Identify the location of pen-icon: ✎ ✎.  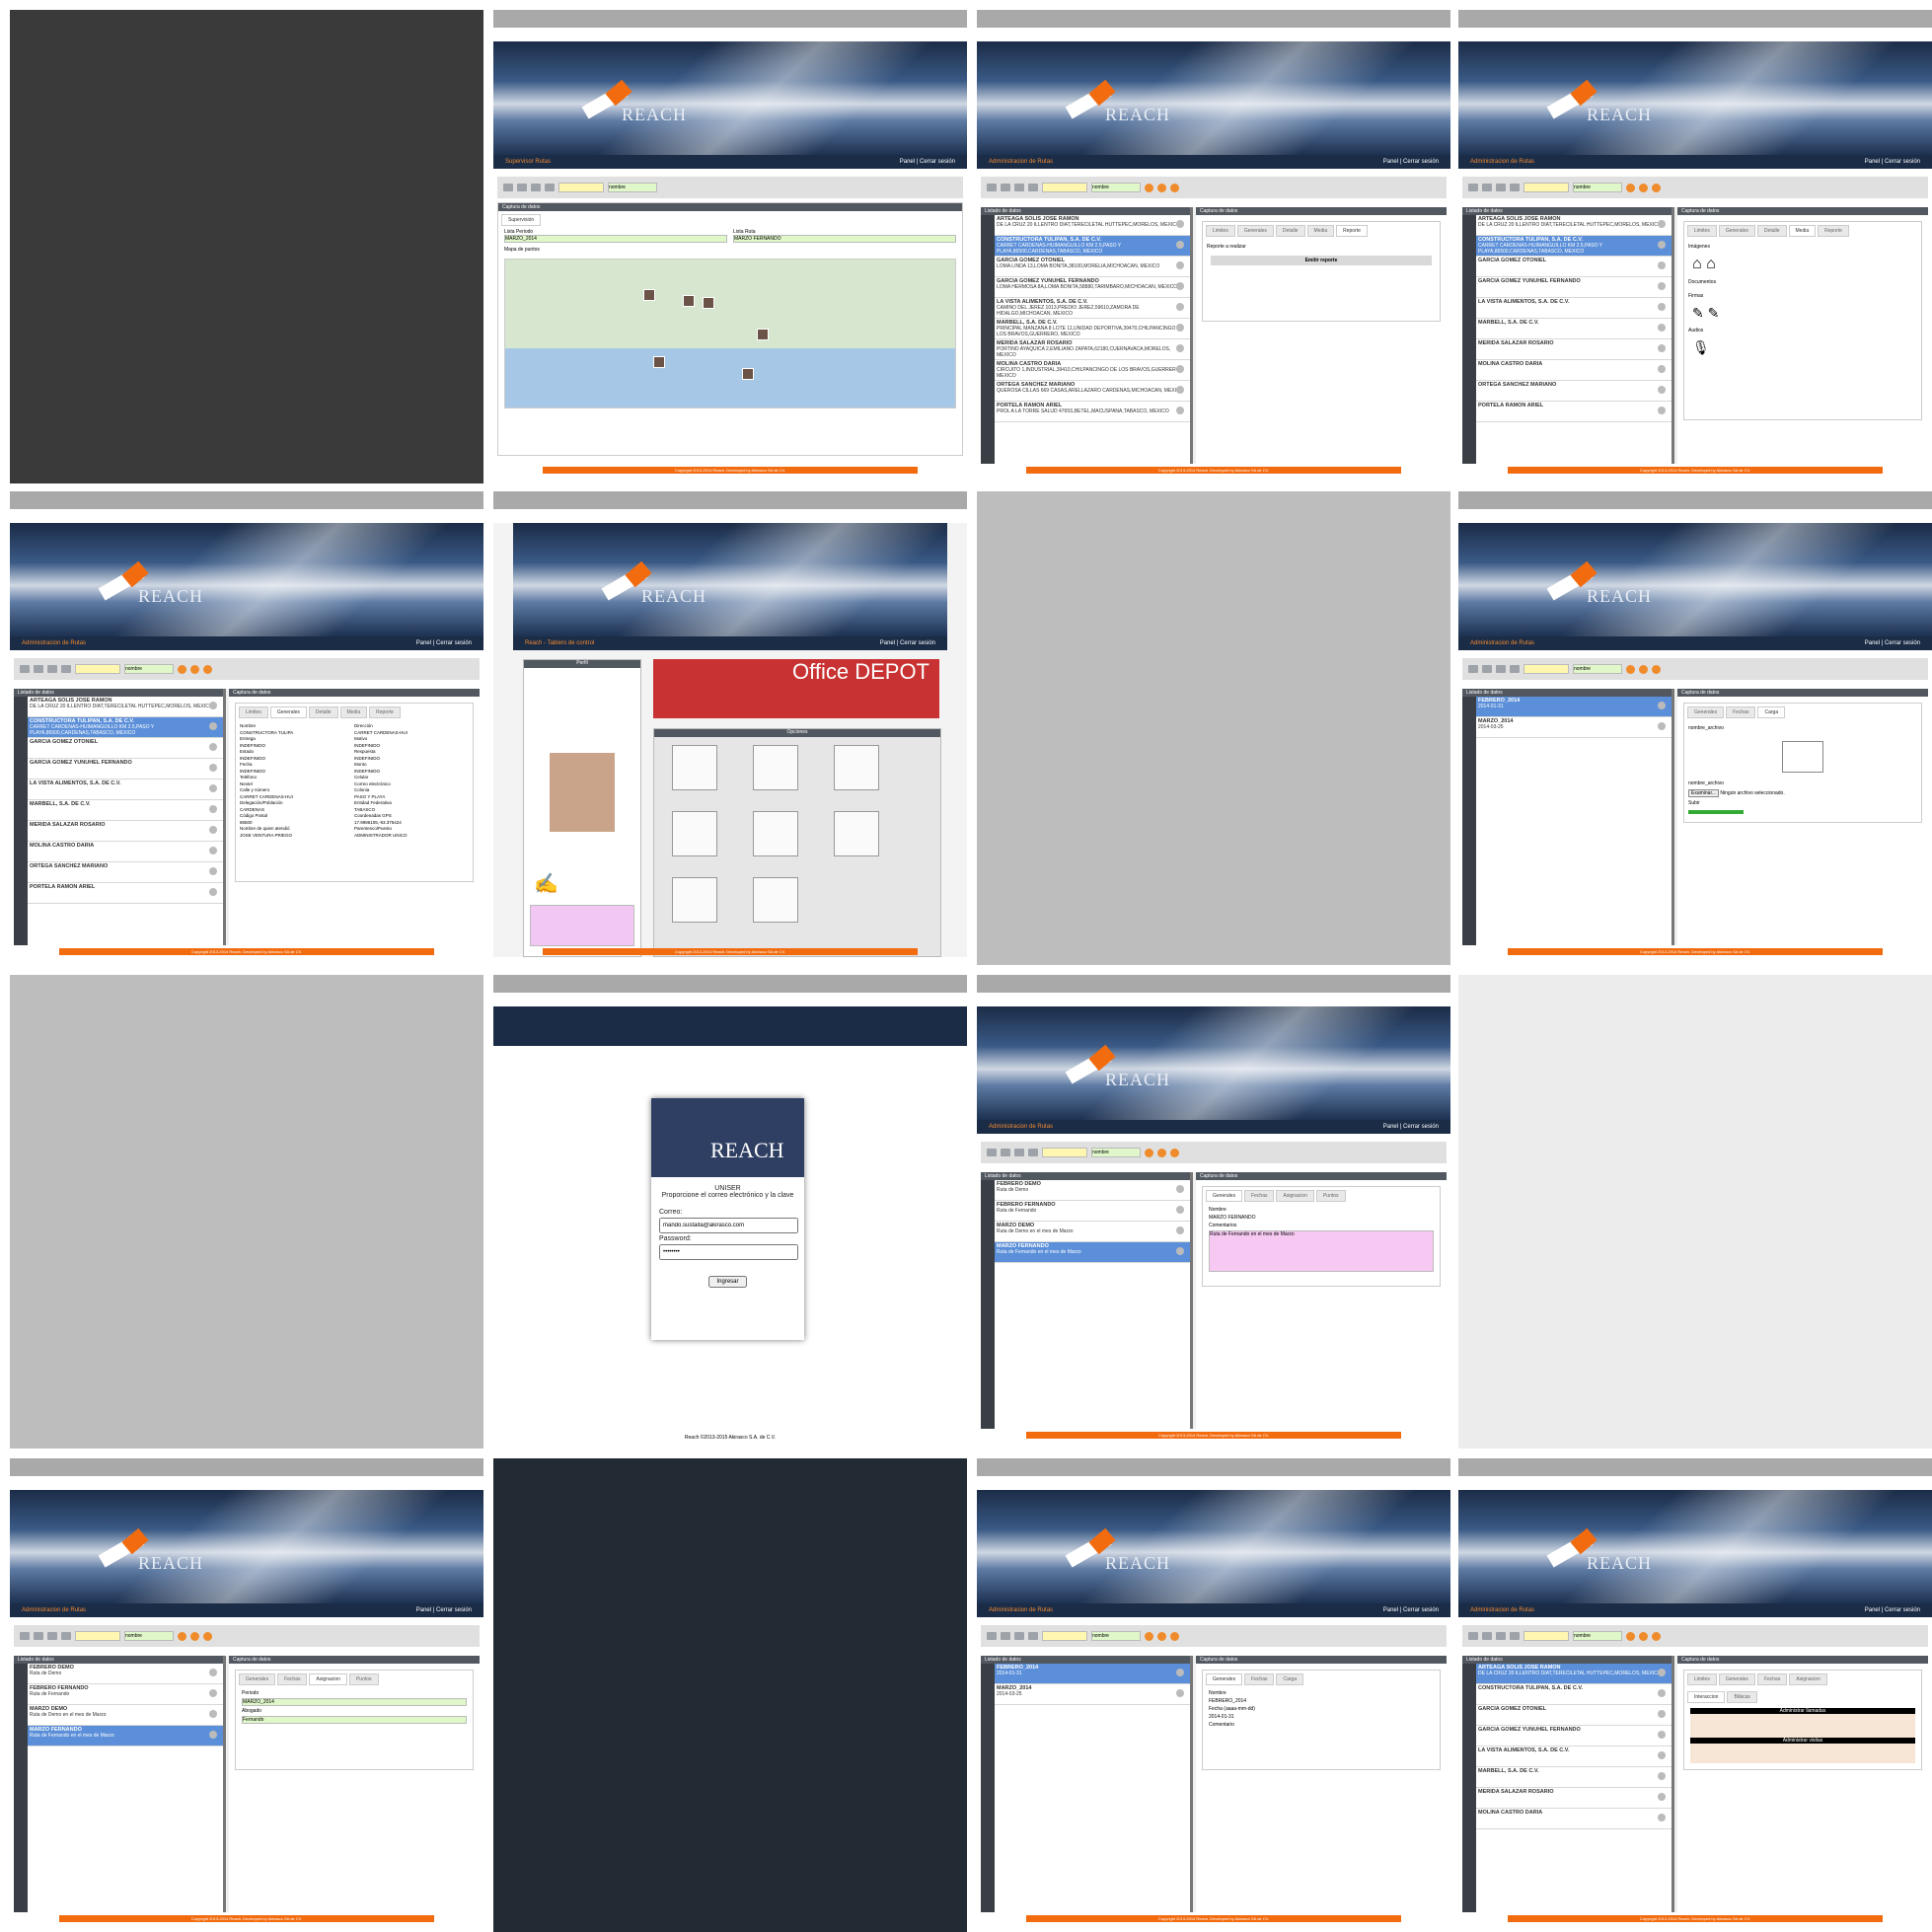
(1802, 313).